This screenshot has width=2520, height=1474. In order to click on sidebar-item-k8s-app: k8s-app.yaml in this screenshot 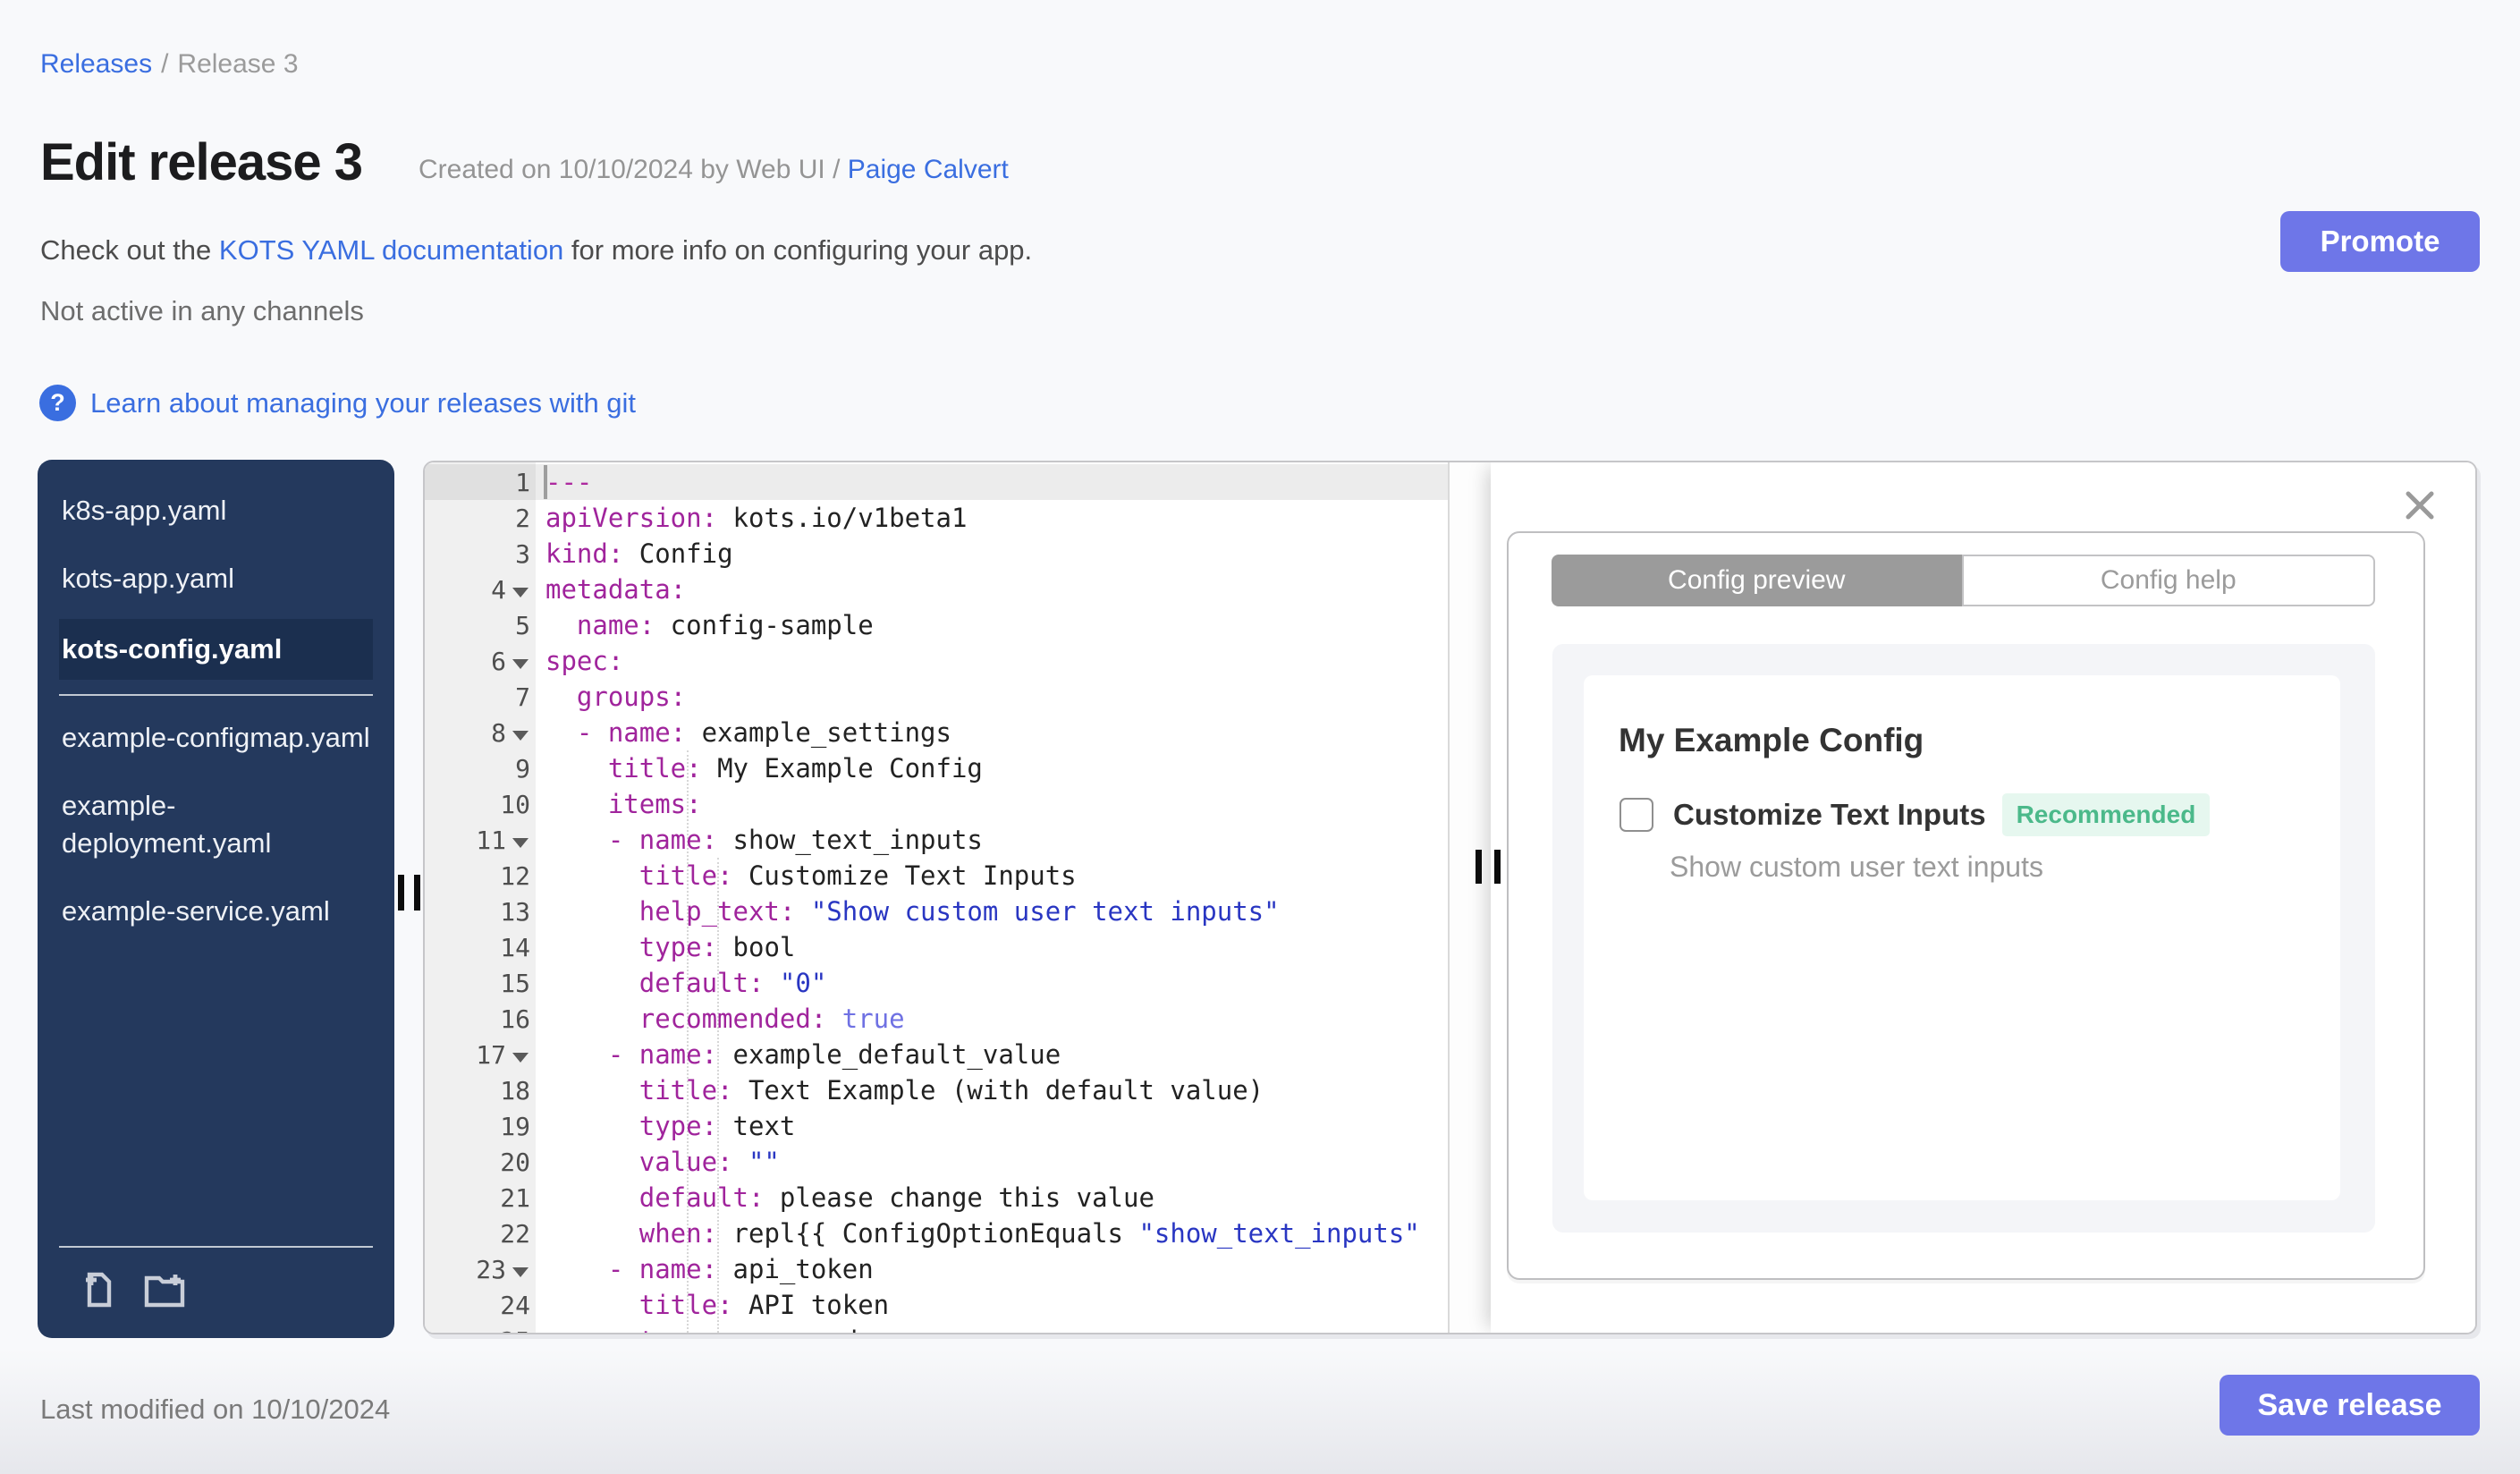, I will do `click(216, 510)`.